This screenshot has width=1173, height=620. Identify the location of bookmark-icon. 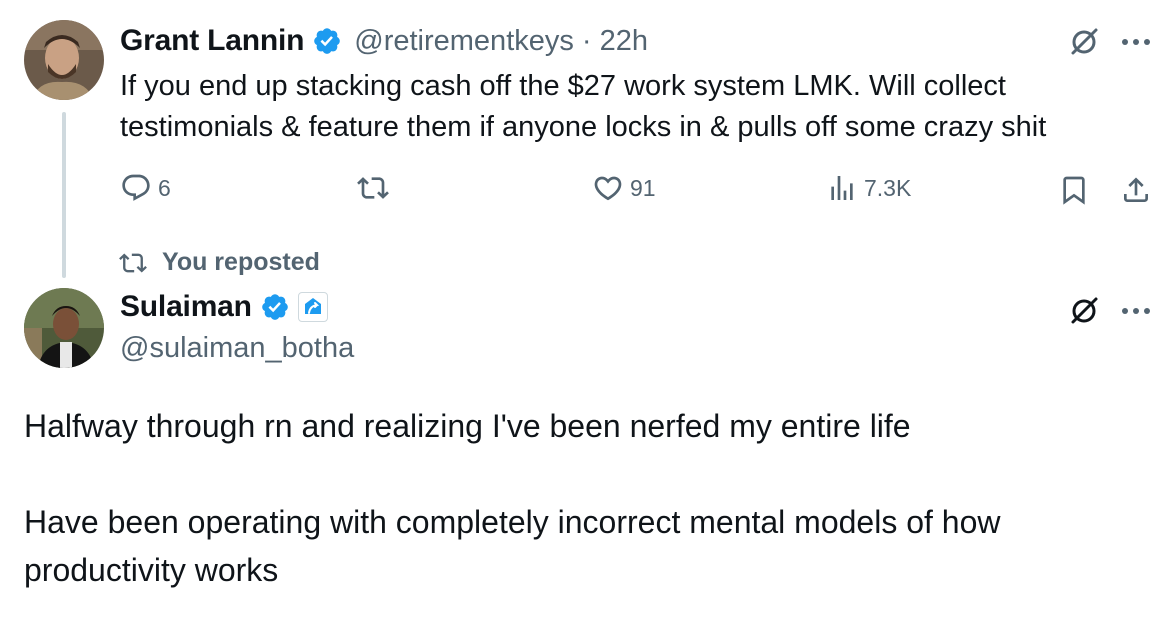
(1074, 190).